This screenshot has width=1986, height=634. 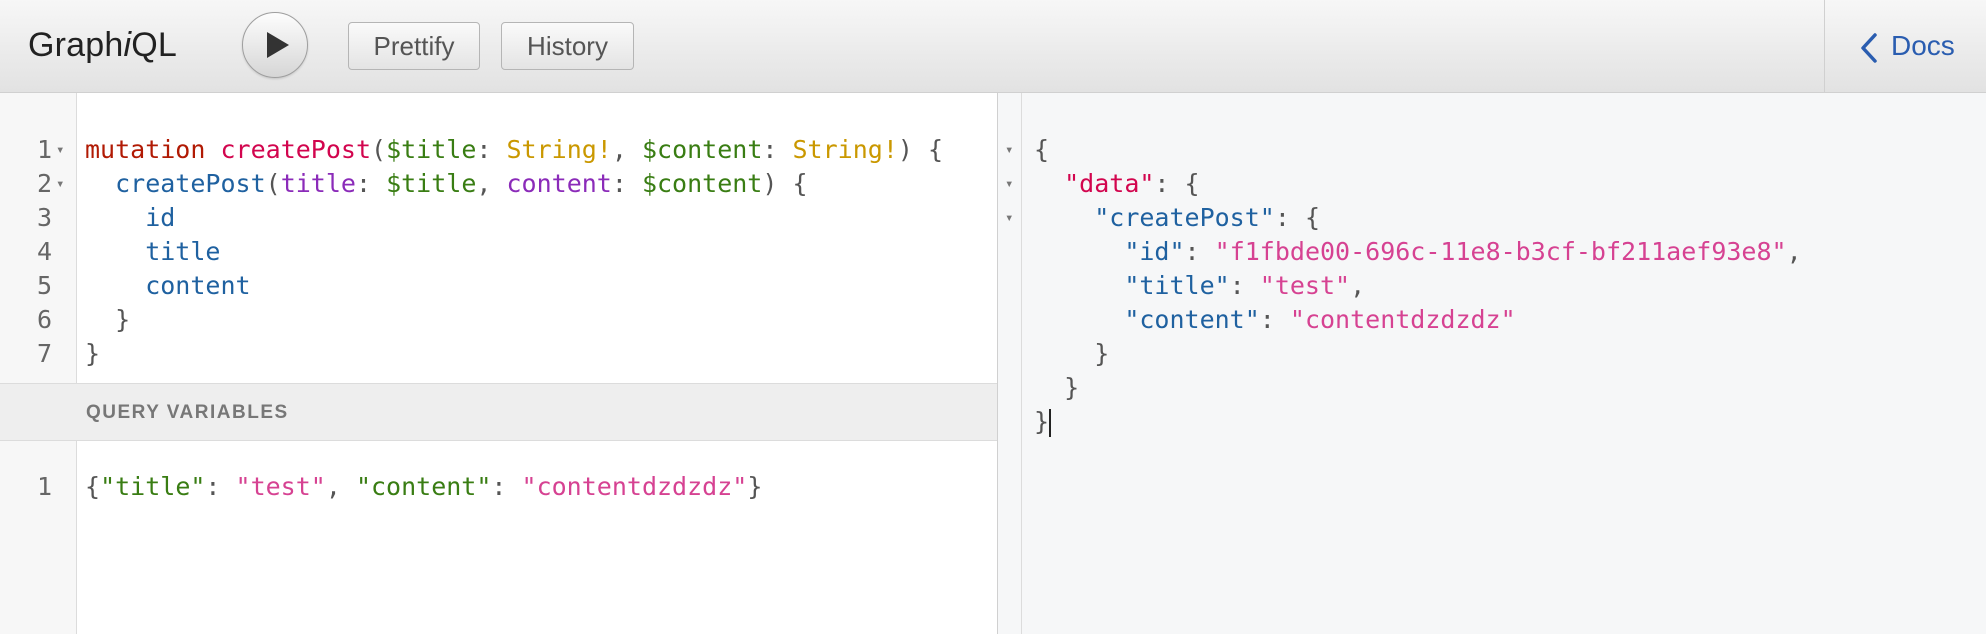 I want to click on code-line-content: id, so click(x=130, y=218).